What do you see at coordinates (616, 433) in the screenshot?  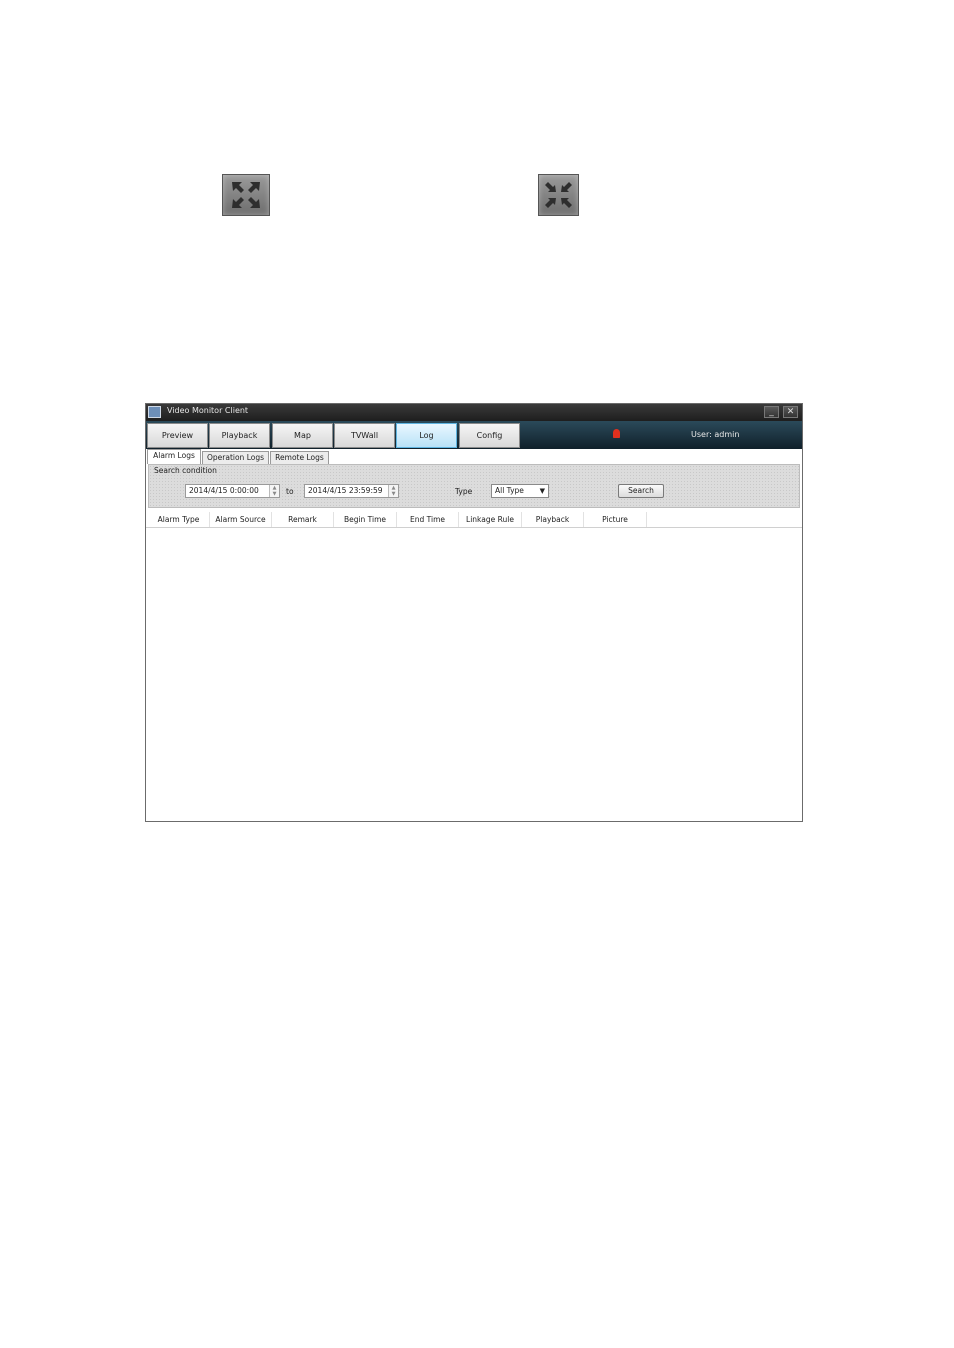 I see `alarm-bell-icon` at bounding box center [616, 433].